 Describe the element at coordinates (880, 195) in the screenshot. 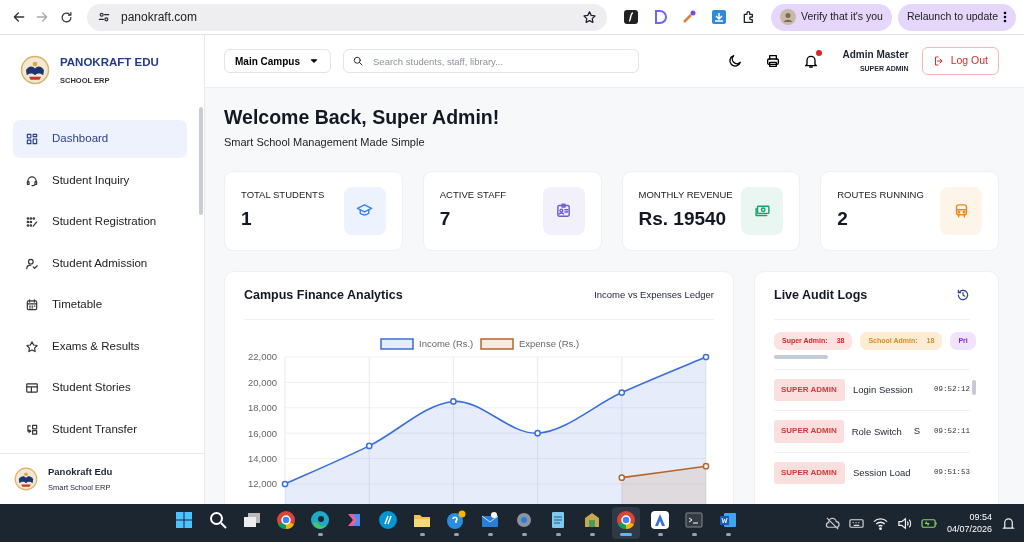

I see `stat-label: ROUTES RUNNING` at that location.